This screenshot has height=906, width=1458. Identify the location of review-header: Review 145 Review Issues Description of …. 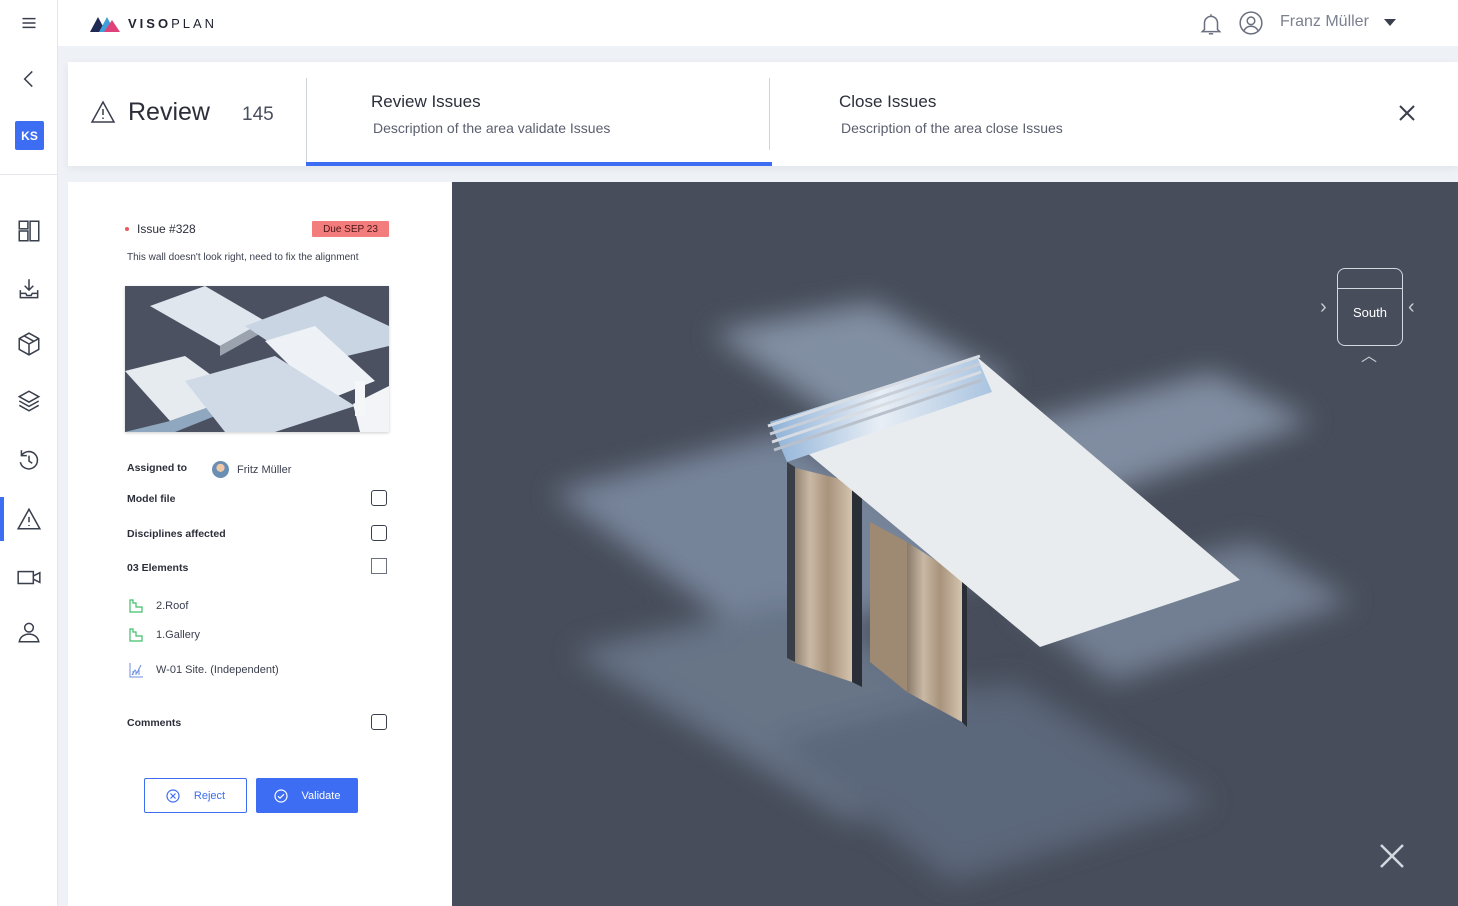
(763, 114).